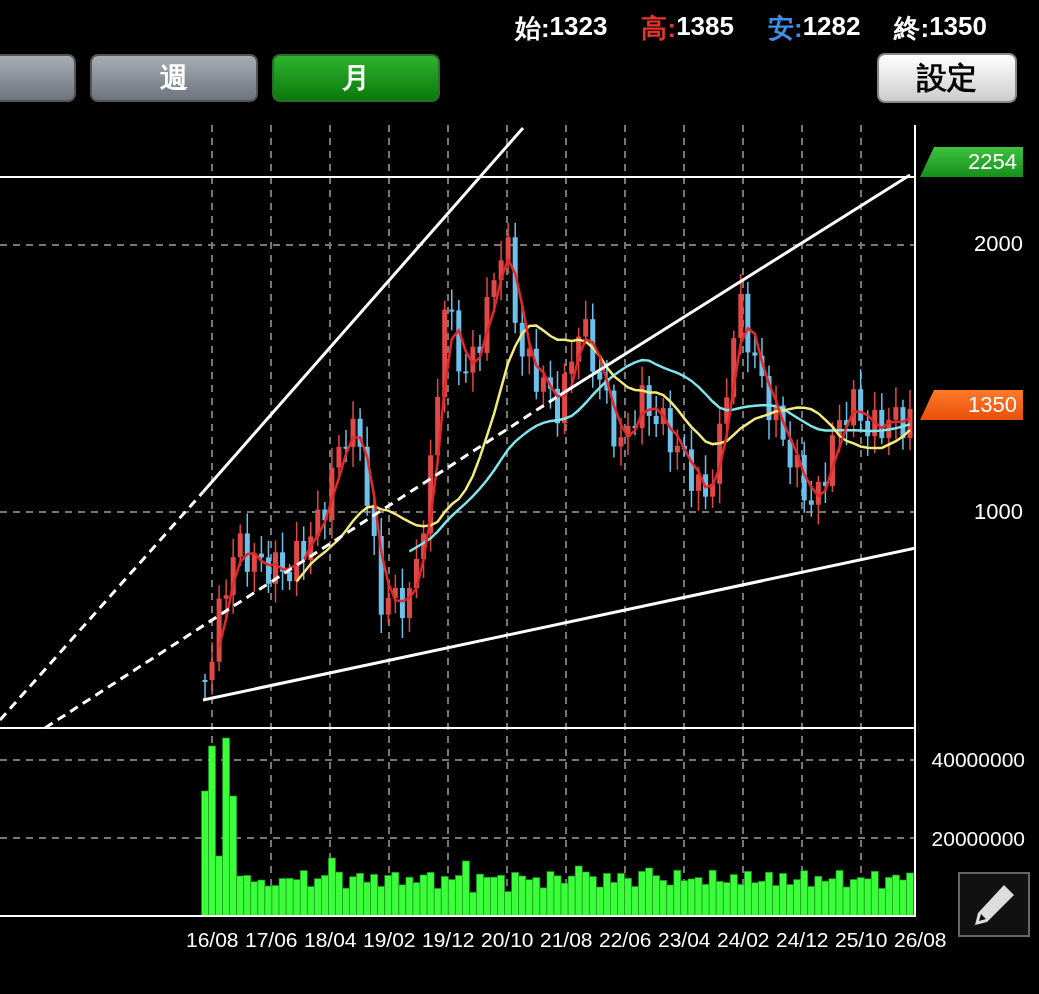 Image resolution: width=1039 pixels, height=994 pixels. I want to click on date-label: 21/08, so click(567, 940).